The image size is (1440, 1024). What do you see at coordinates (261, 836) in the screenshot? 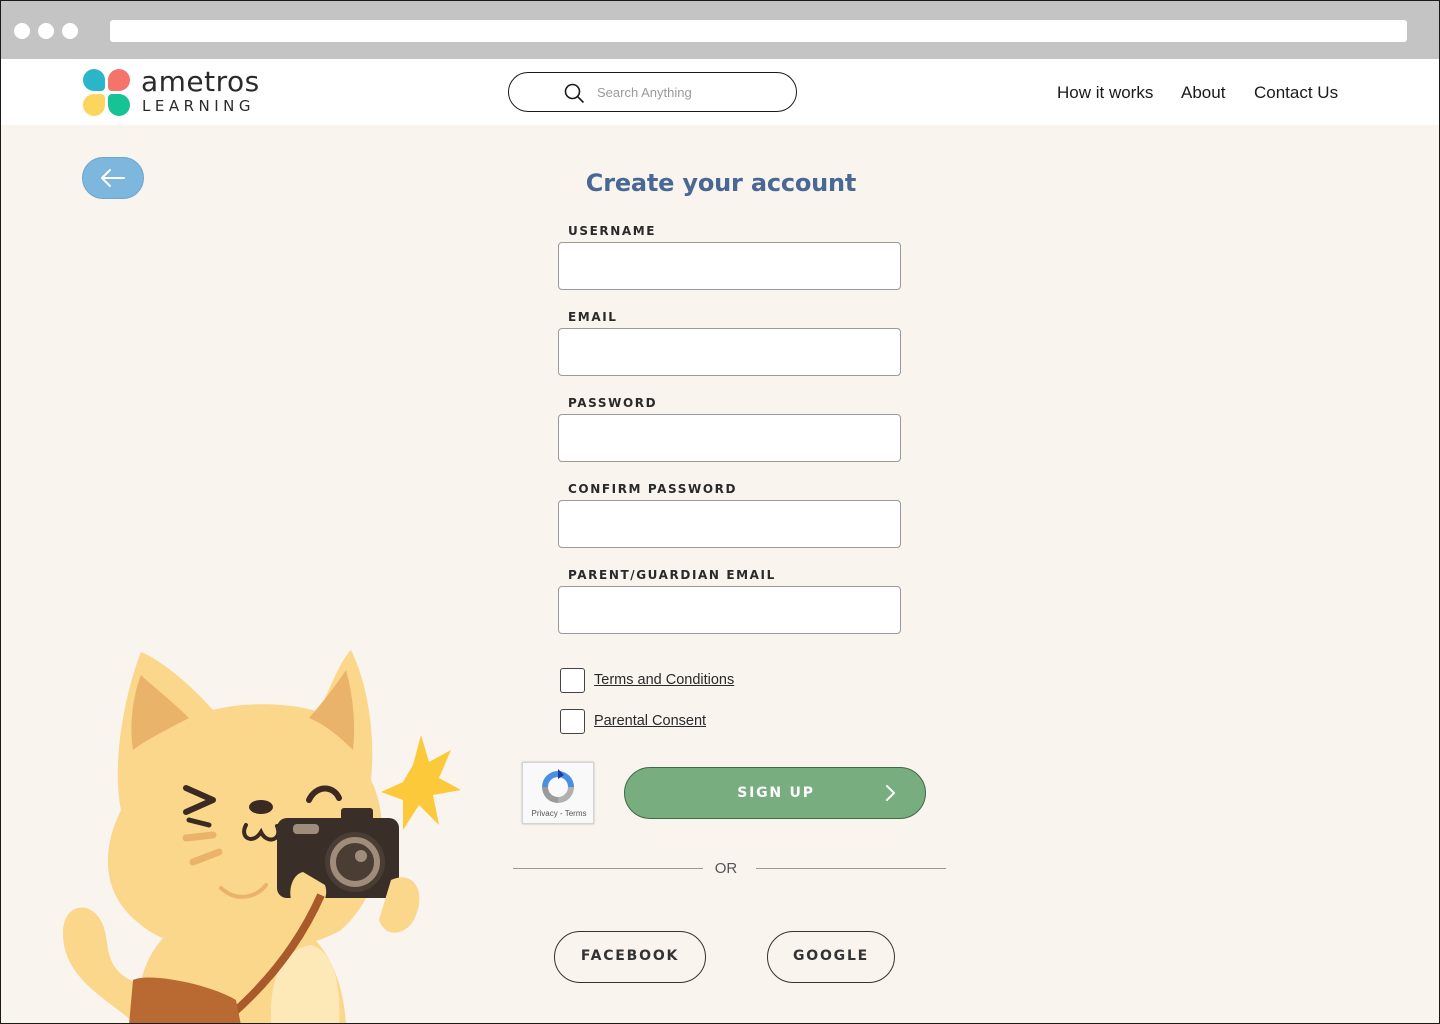
I see `cat-with-camera-illustration` at bounding box center [261, 836].